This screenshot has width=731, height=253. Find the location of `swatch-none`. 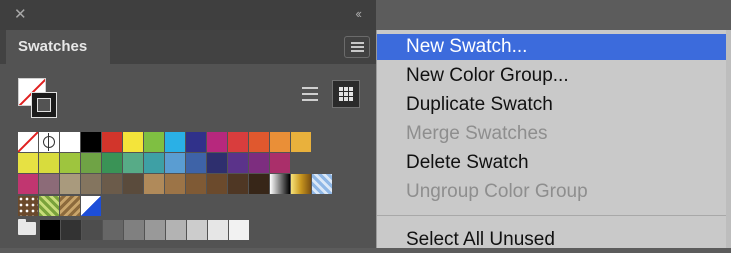

swatch-none is located at coordinates (28, 142).